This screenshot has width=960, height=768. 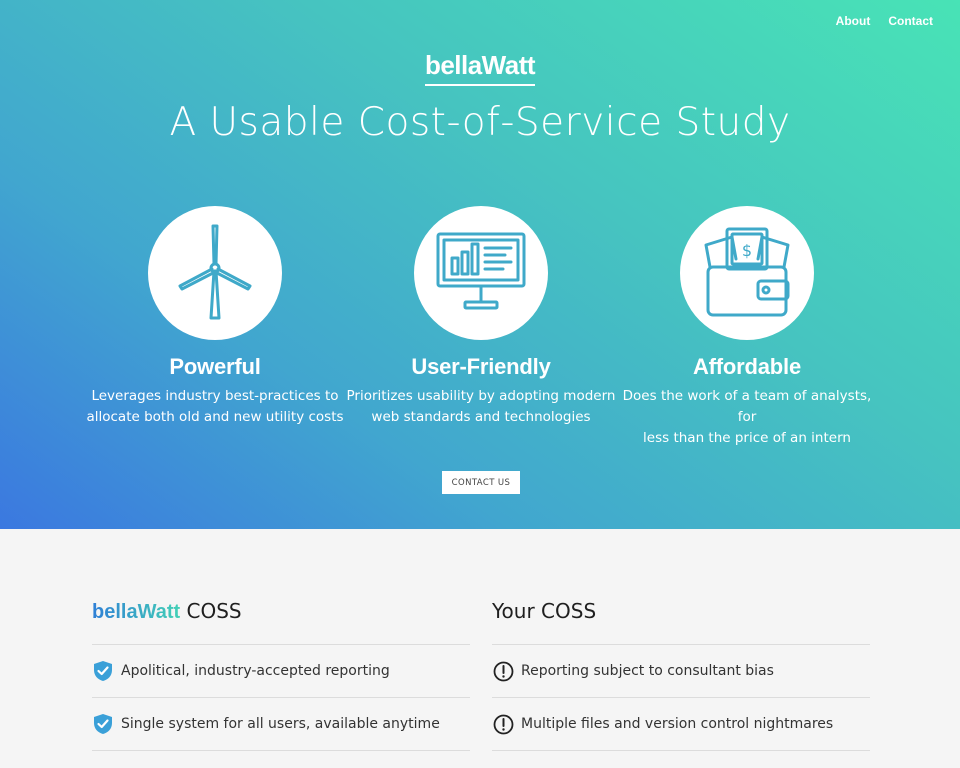 I want to click on brand-logo: bellaWatt, so click(x=480, y=68).